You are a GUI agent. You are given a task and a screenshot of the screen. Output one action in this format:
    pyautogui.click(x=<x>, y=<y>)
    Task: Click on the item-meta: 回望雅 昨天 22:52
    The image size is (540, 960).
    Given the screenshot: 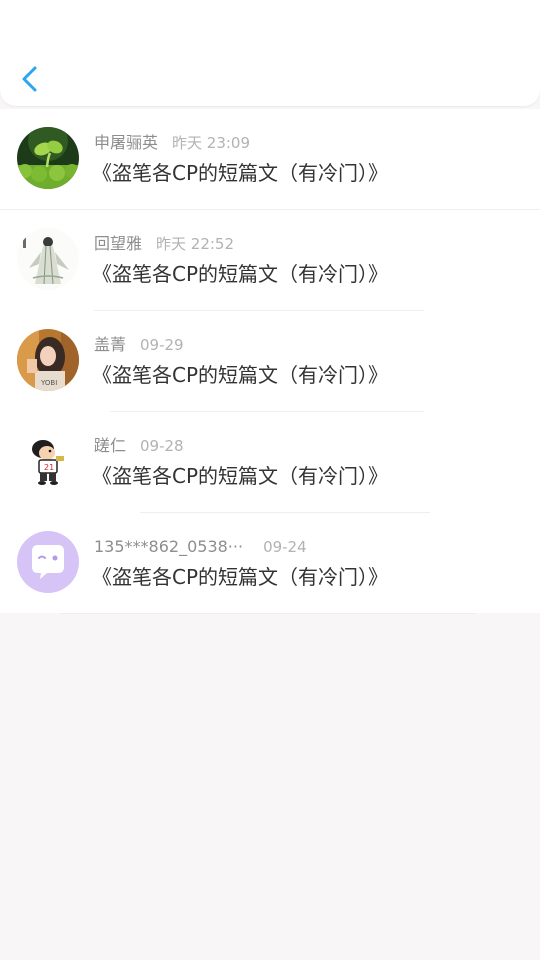 What is the action you would take?
    pyautogui.click(x=164, y=244)
    